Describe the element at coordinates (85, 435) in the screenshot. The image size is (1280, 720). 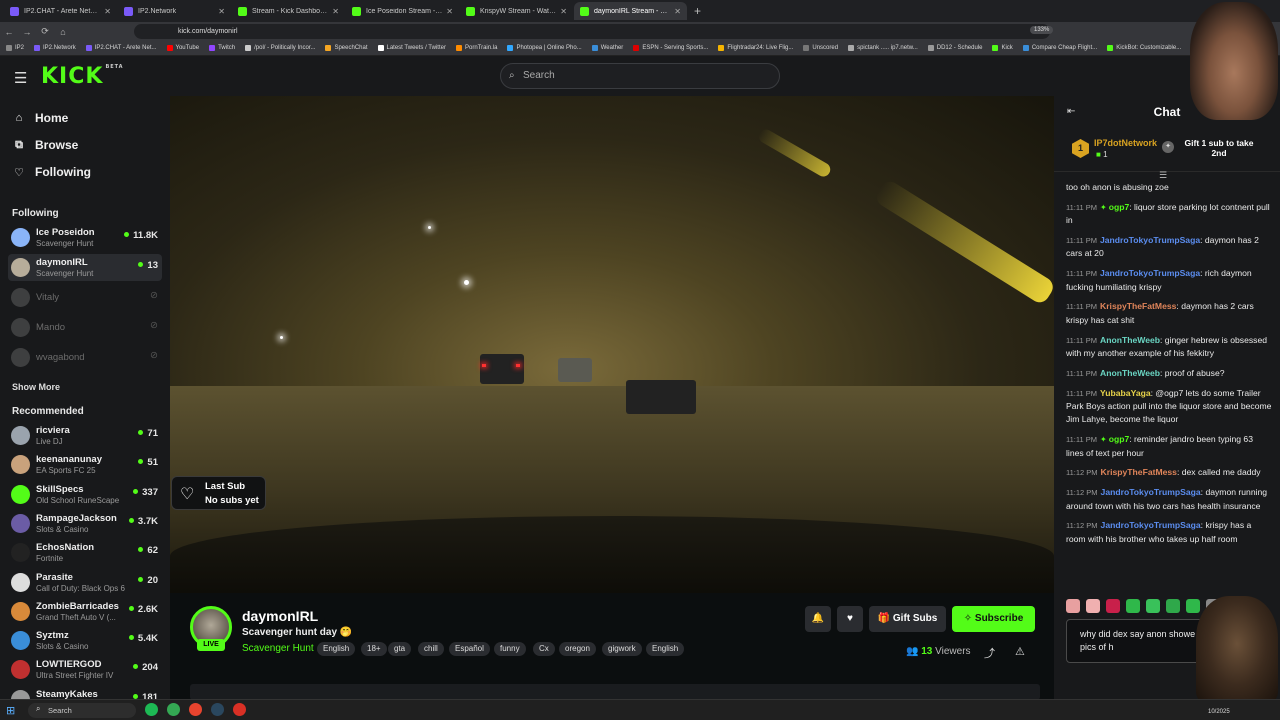
I see `channel-item: ricviera Live DJ 71` at that location.